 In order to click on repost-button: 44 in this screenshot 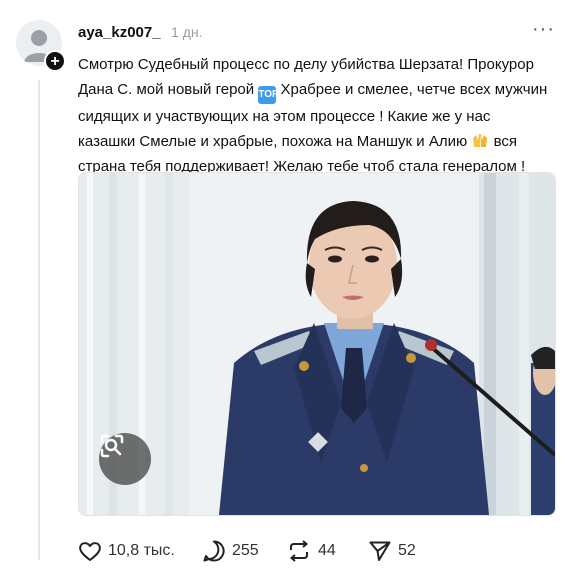, I will do `click(311, 551)`.